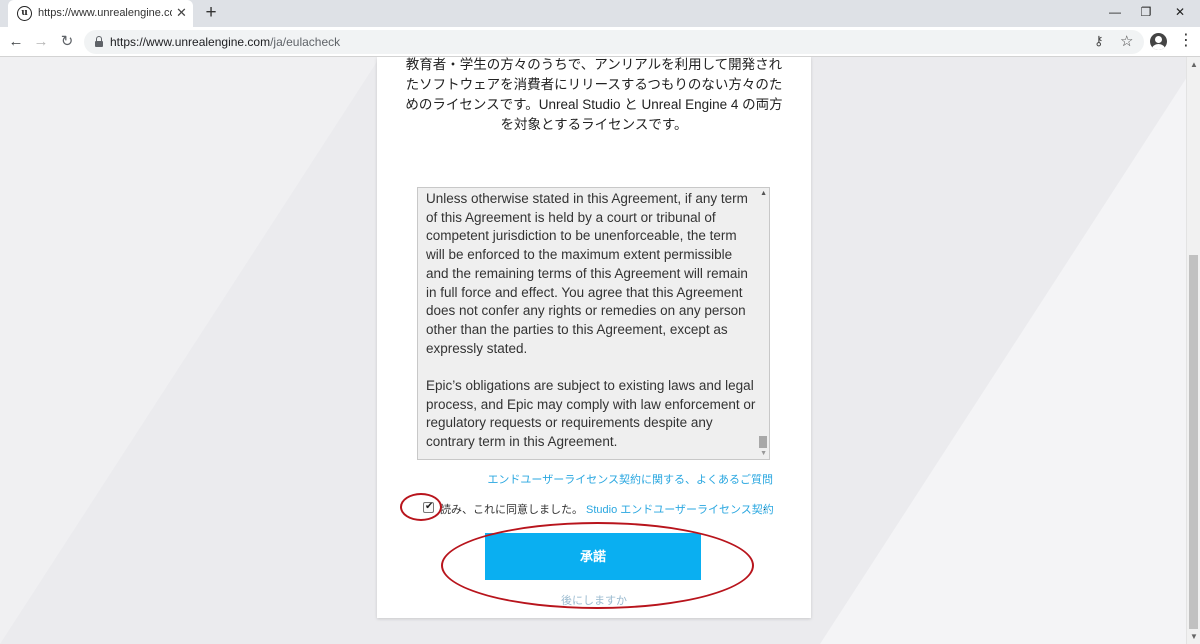 Image resolution: width=1200 pixels, height=644 pixels. What do you see at coordinates (67, 42) in the screenshot?
I see `reload-icon: ↻` at bounding box center [67, 42].